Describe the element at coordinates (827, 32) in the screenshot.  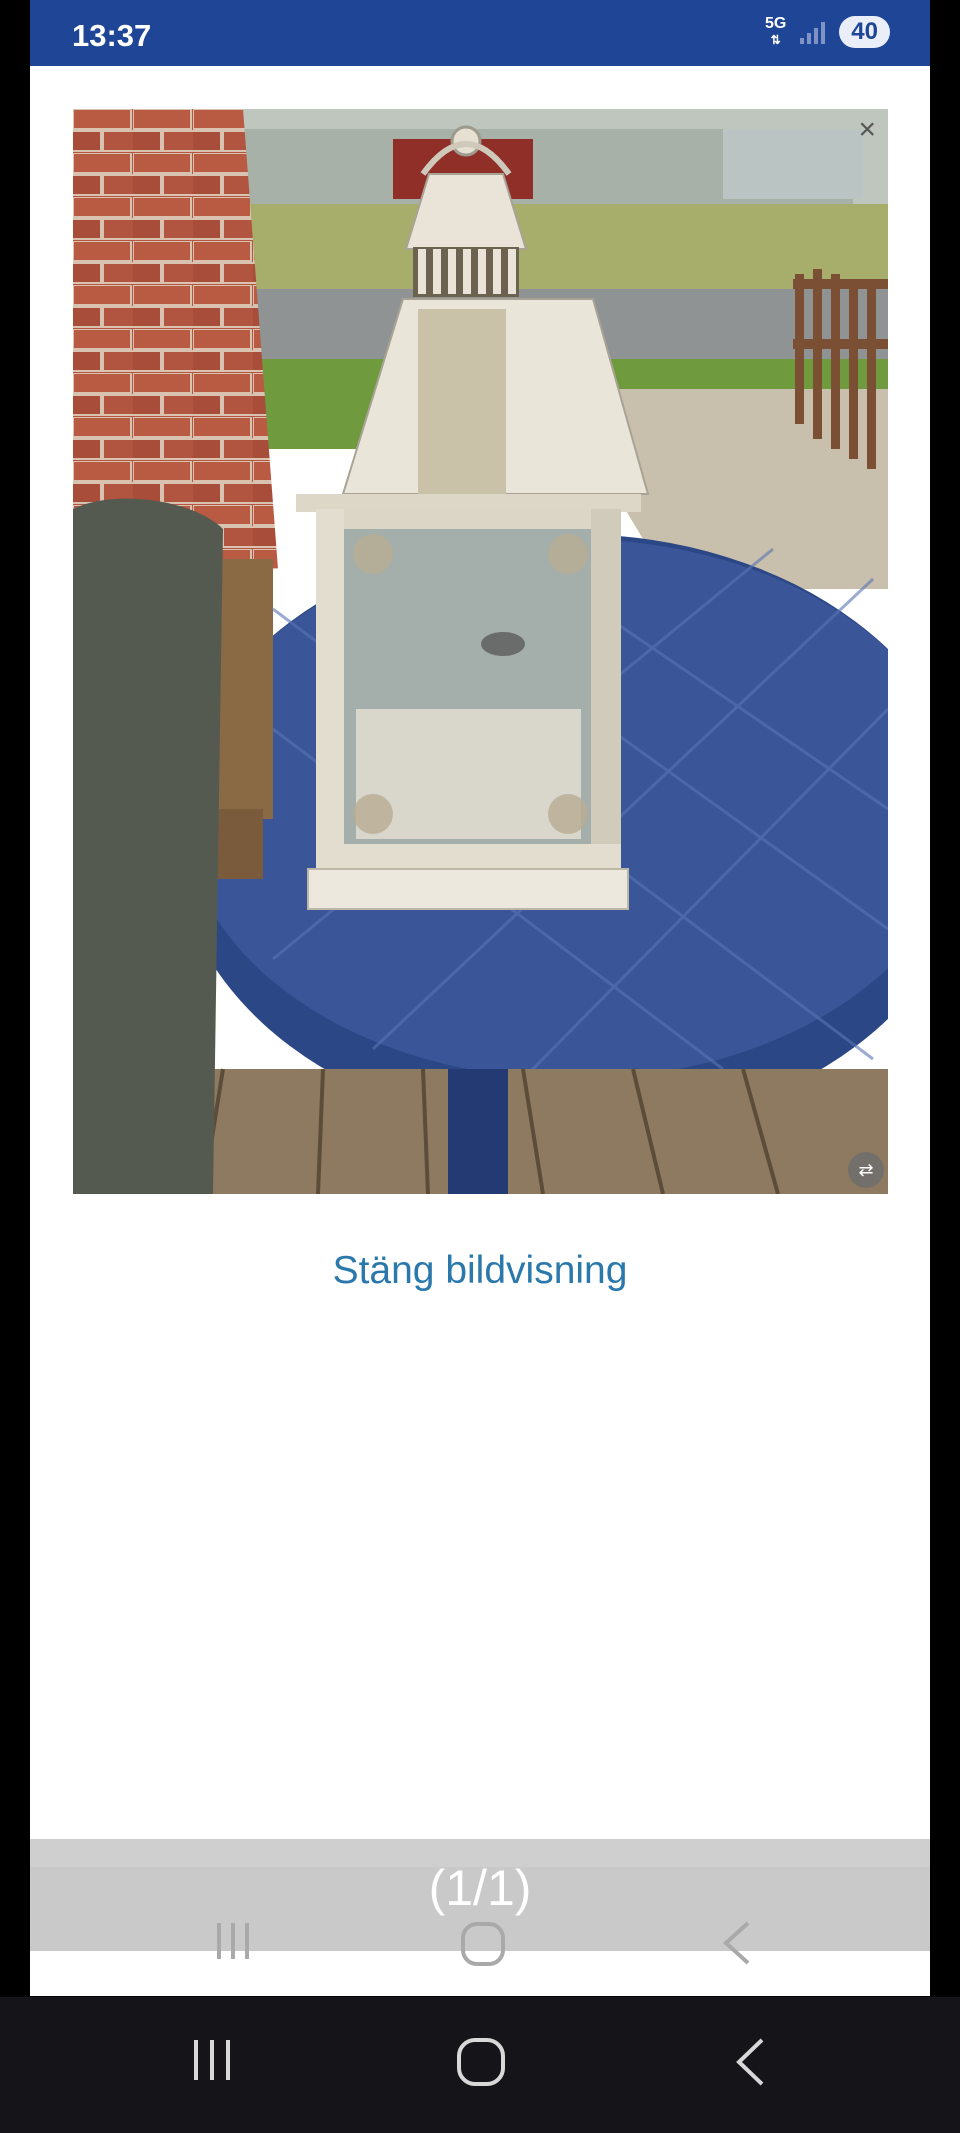
I see `status-icons: 5G ⇅ 40` at that location.